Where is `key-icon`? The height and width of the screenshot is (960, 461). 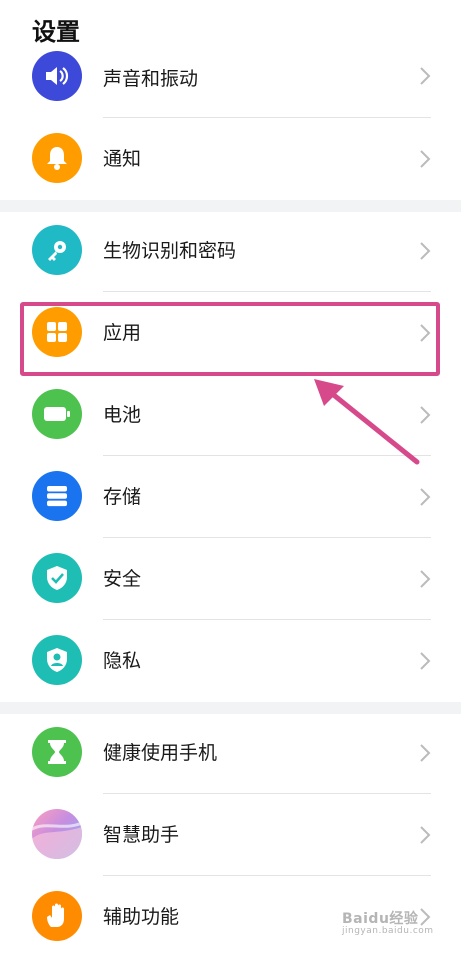
key-icon is located at coordinates (57, 250).